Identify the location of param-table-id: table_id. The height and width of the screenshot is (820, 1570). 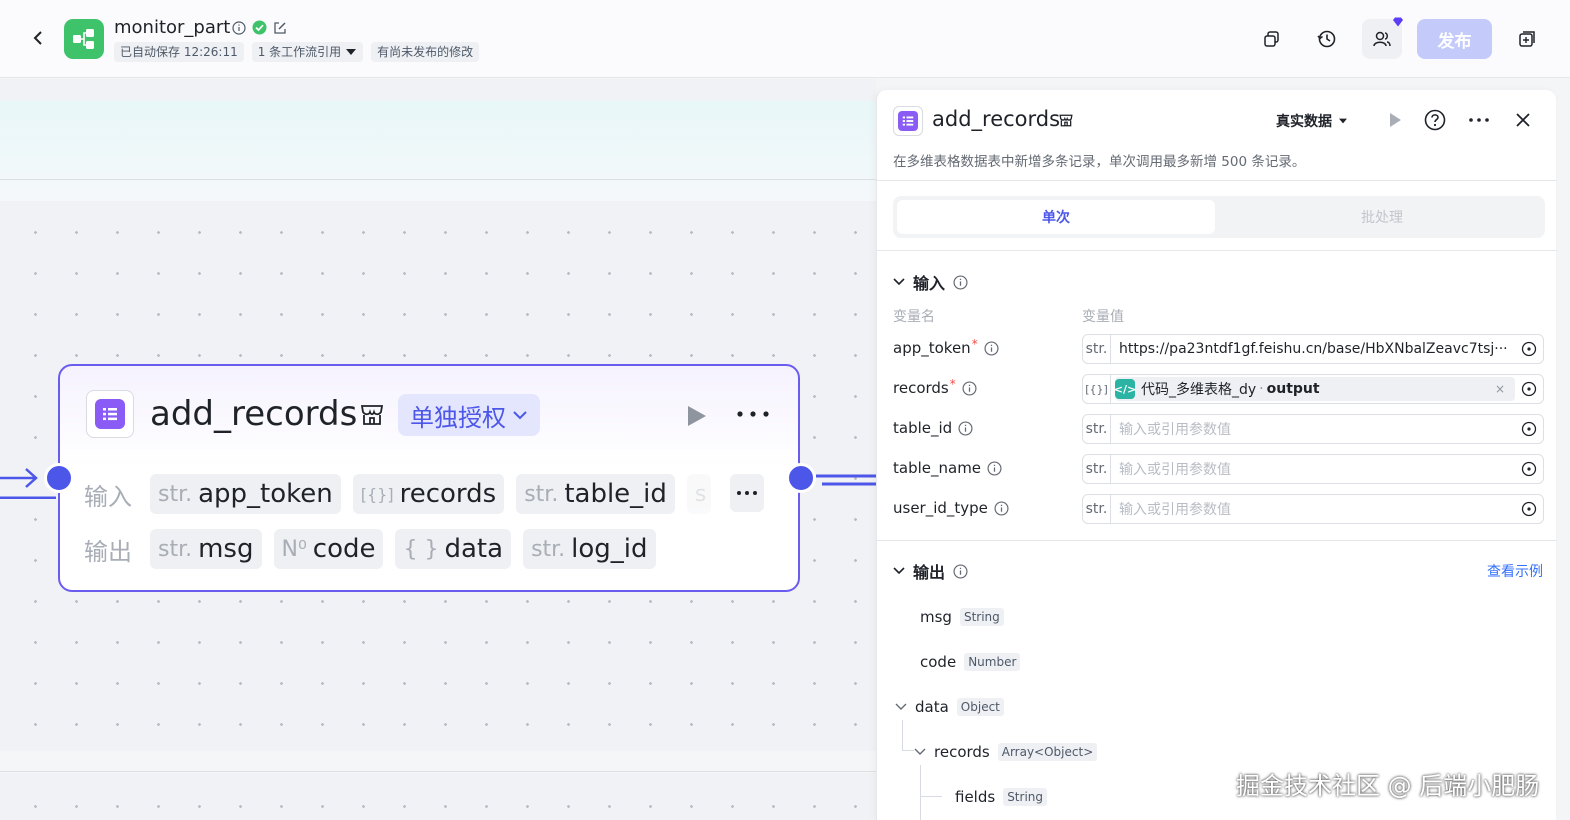
(933, 428).